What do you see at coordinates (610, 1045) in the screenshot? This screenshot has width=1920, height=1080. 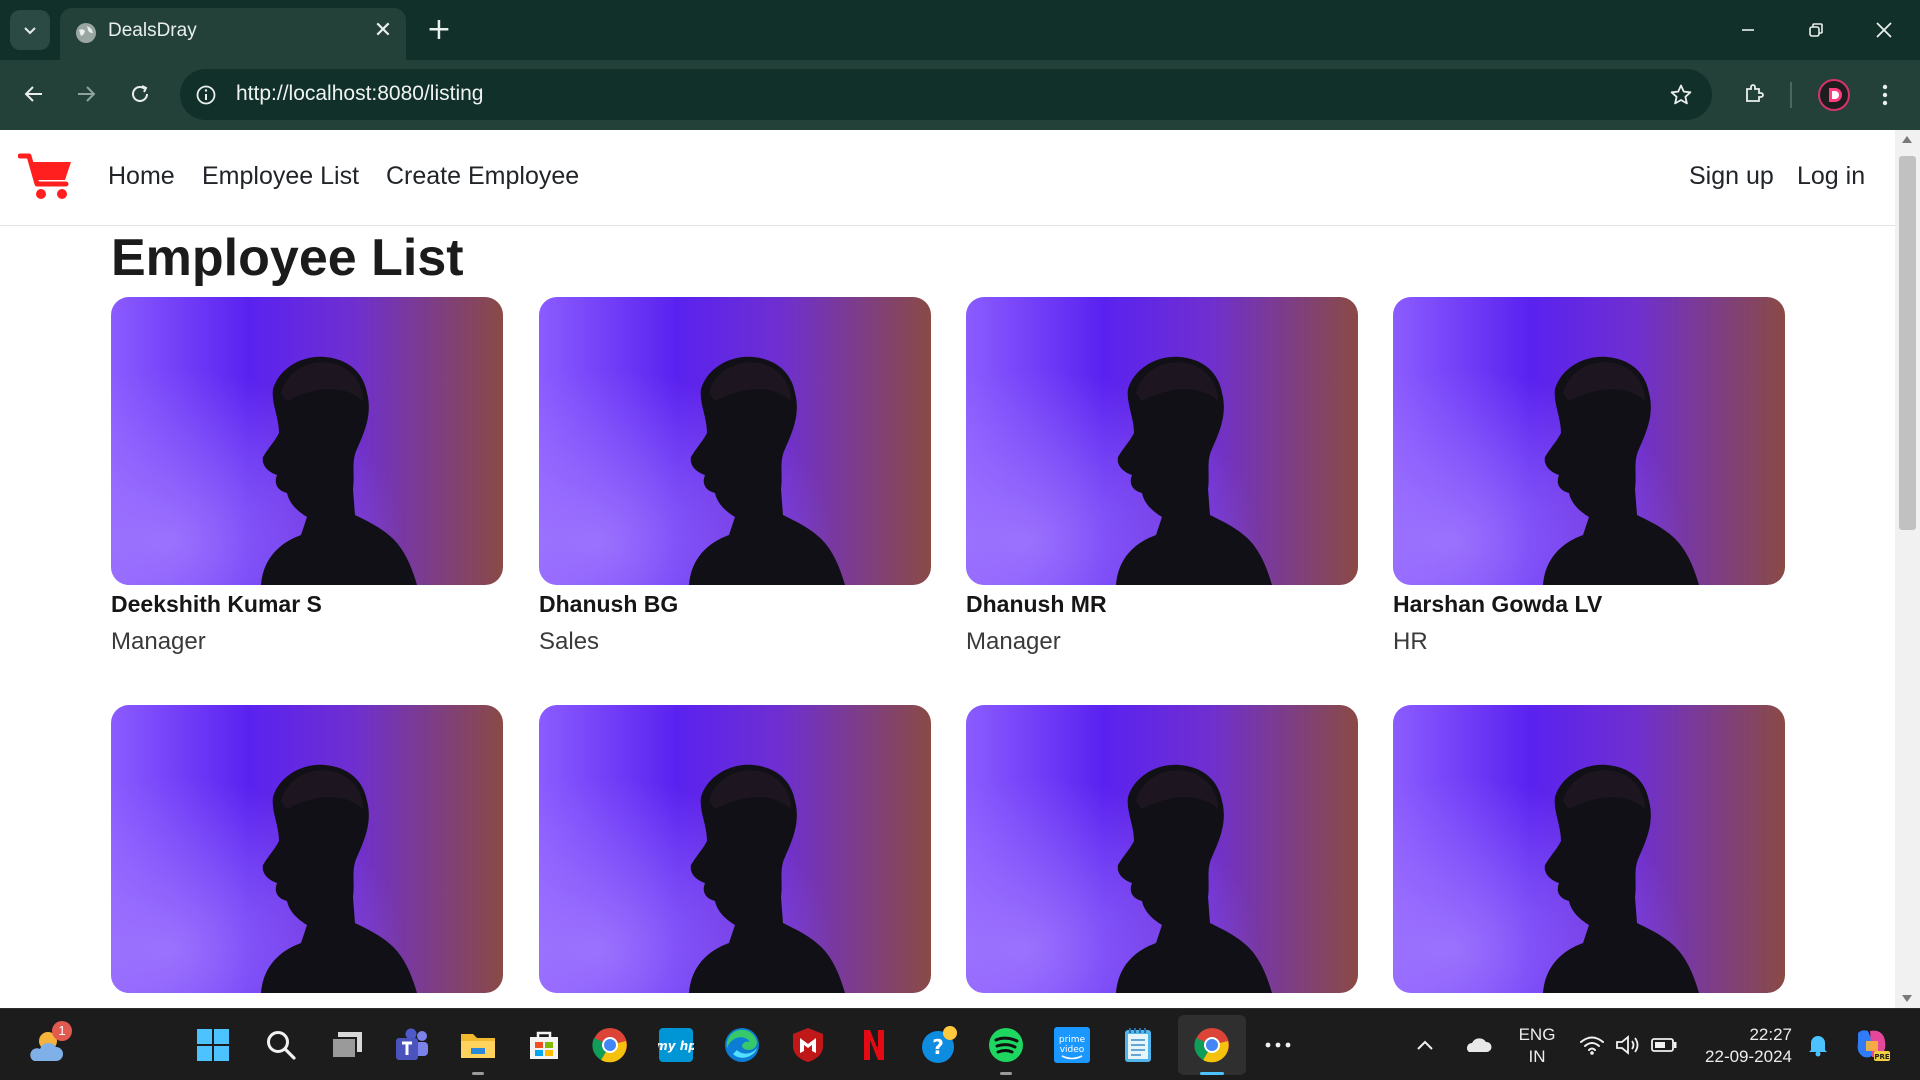 I see `chrome-app` at bounding box center [610, 1045].